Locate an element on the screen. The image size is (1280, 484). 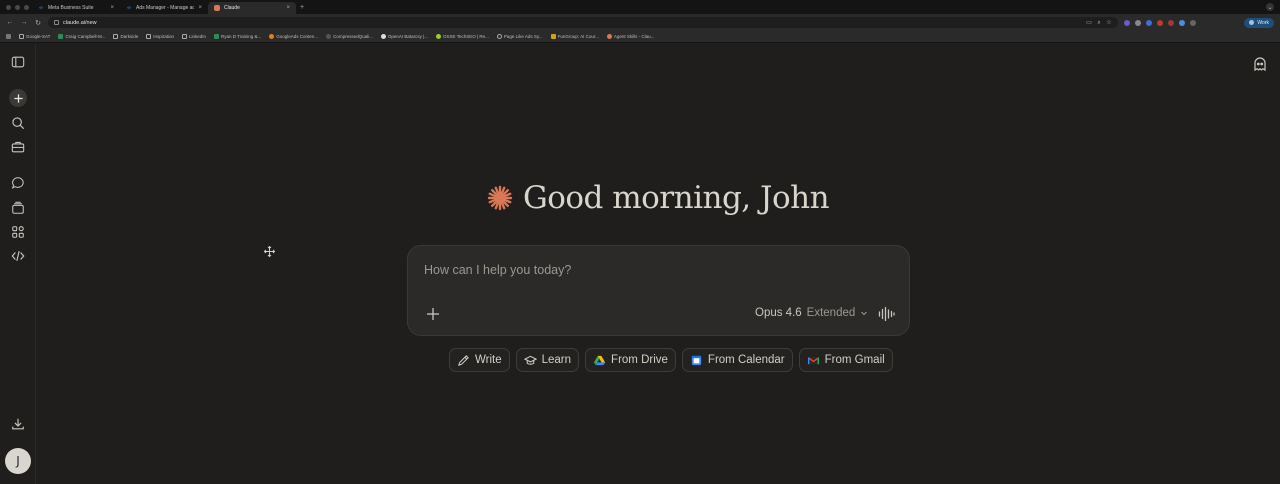
maximize-window-button is located at coordinates (26, 7).